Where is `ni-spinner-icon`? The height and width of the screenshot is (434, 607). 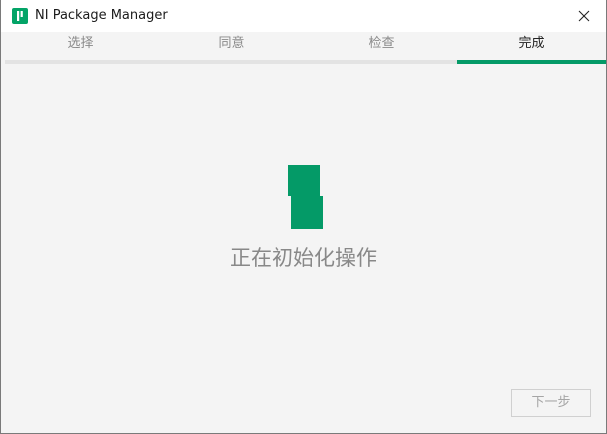
ni-spinner-icon is located at coordinates (305, 197).